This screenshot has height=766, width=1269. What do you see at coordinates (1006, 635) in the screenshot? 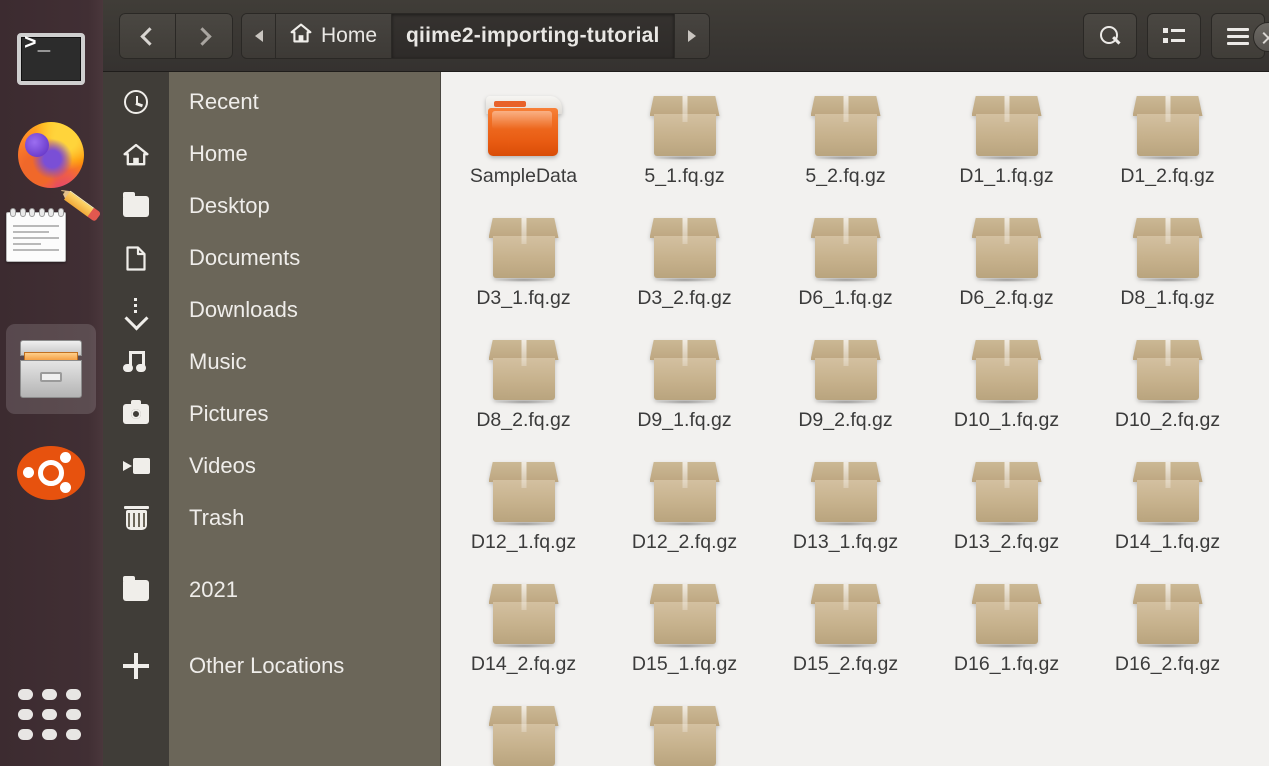
I see `file-item: D16_1.fq.gz` at bounding box center [1006, 635].